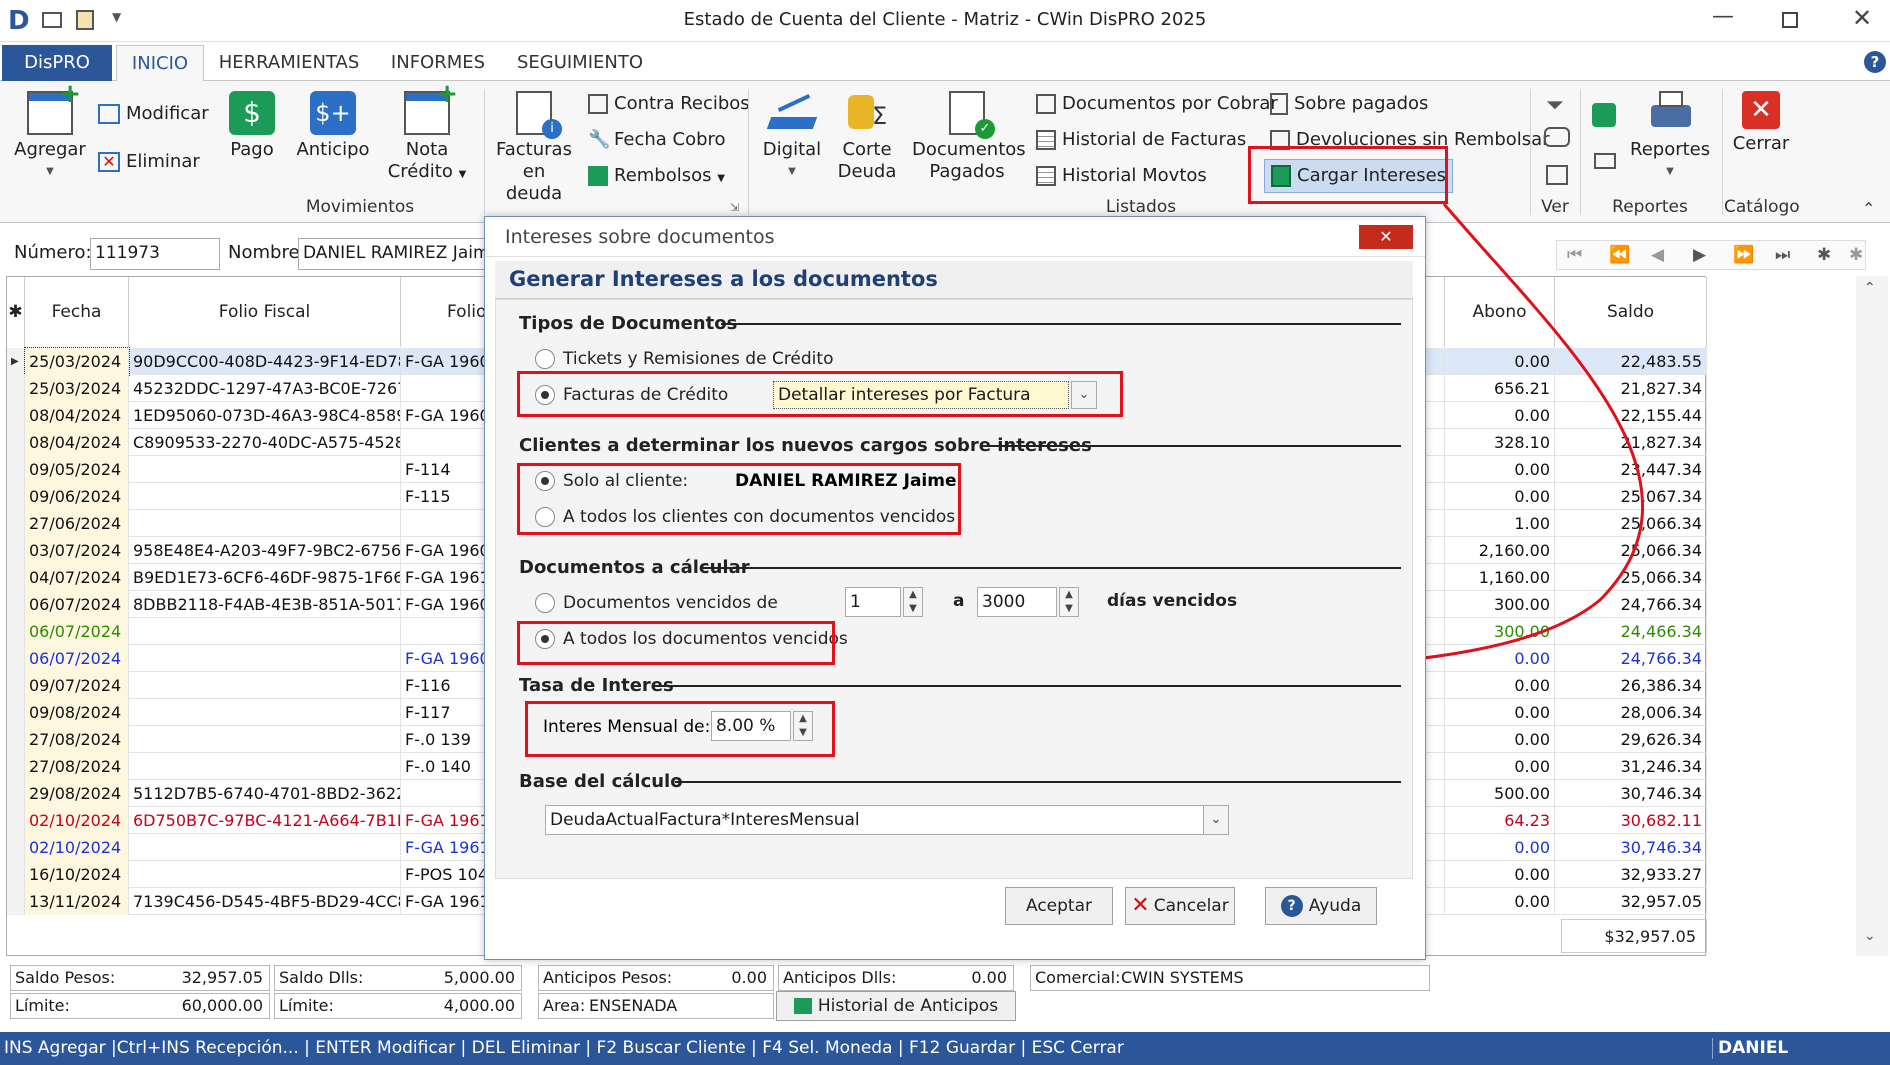 The height and width of the screenshot is (1065, 1890). What do you see at coordinates (1557, 175) in the screenshot?
I see `find-icon` at bounding box center [1557, 175].